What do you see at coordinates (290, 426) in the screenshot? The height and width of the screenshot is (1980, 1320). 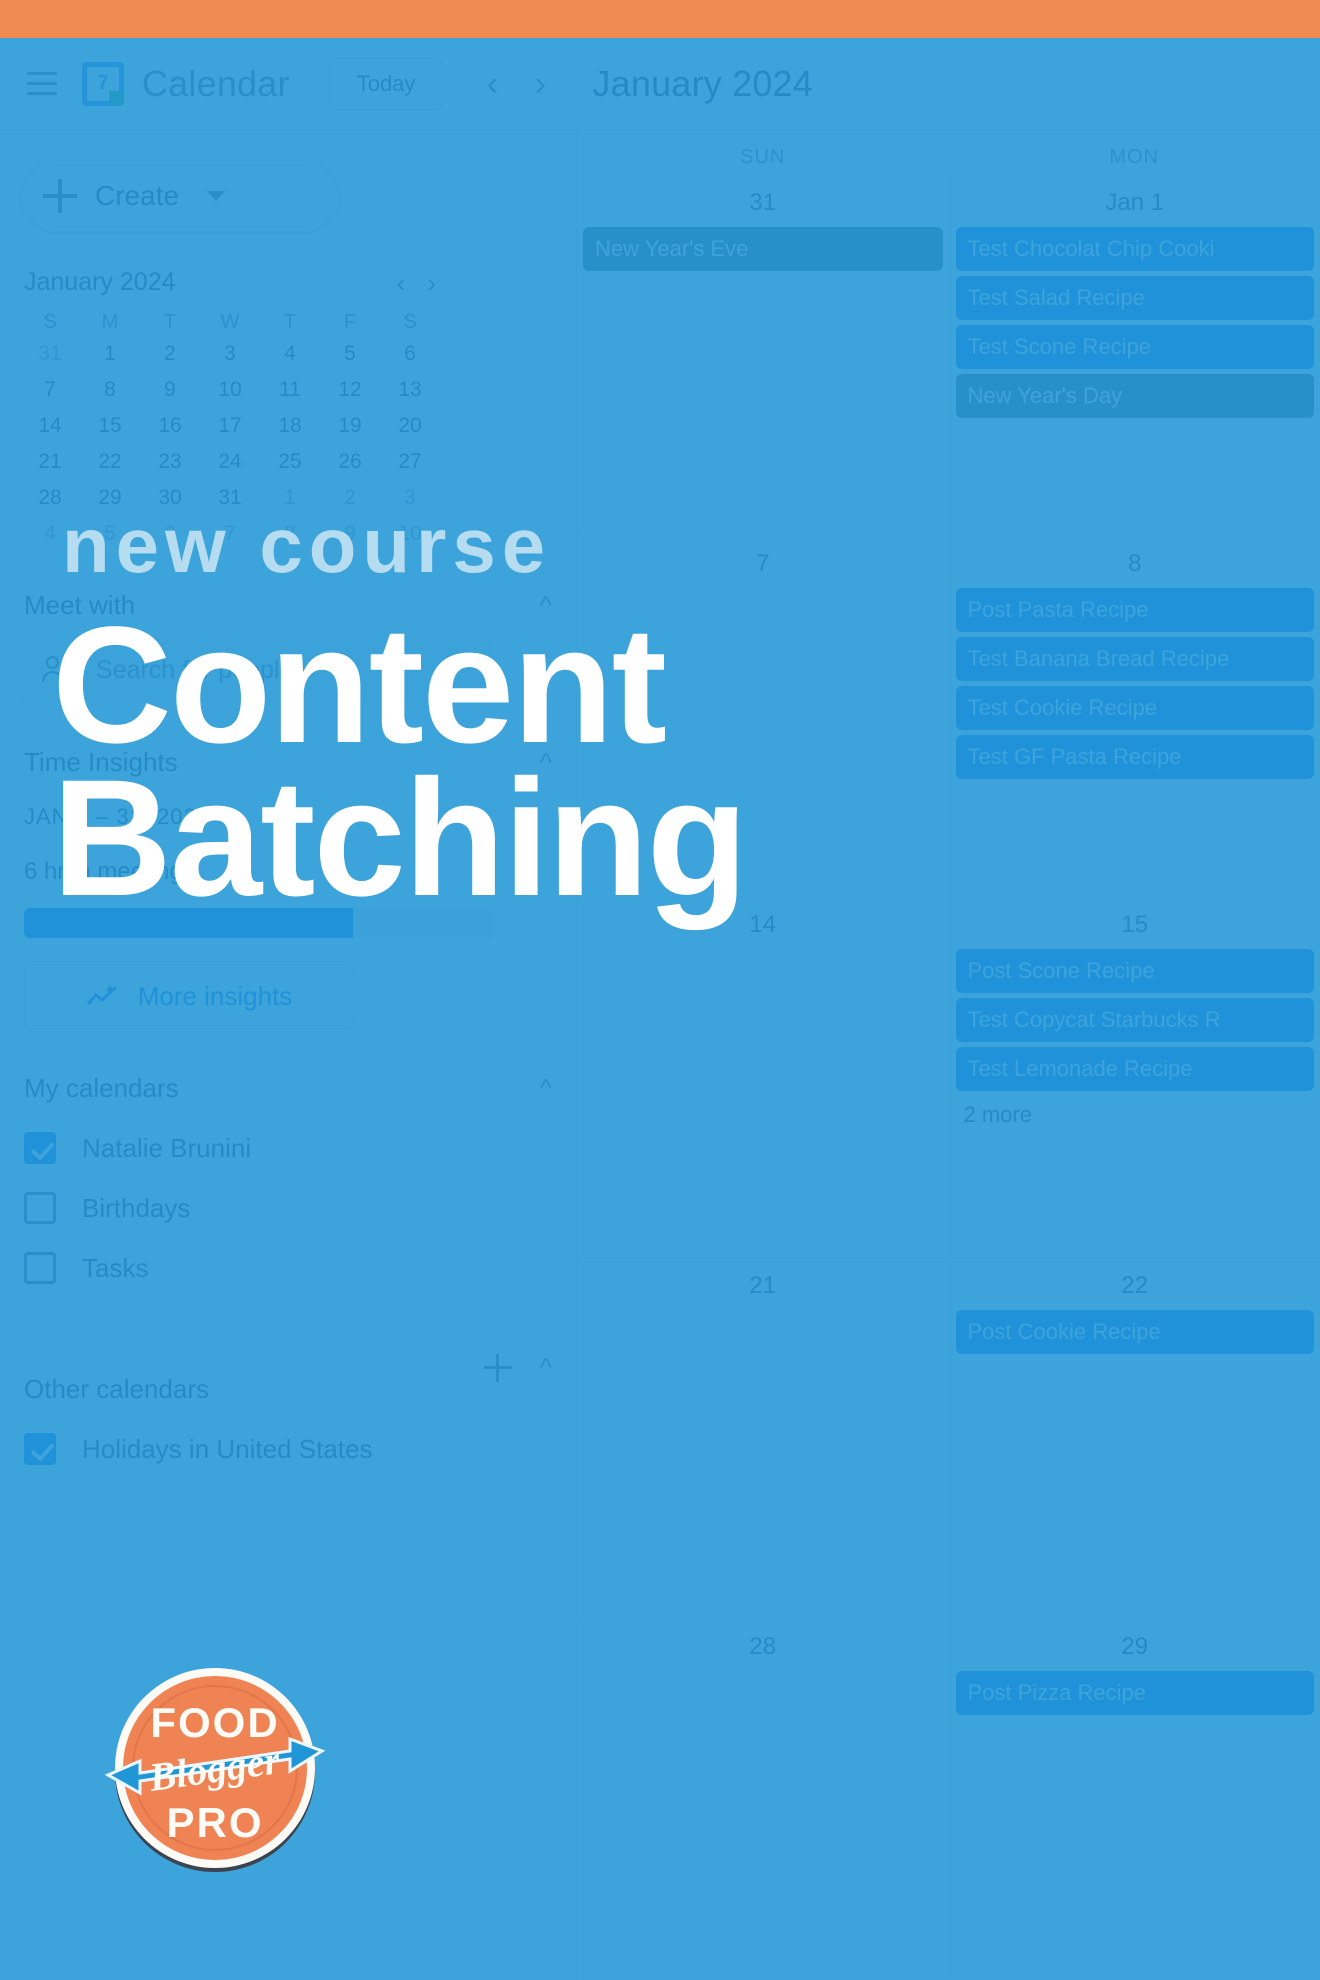 I see `mini-calendar-day: 18` at bounding box center [290, 426].